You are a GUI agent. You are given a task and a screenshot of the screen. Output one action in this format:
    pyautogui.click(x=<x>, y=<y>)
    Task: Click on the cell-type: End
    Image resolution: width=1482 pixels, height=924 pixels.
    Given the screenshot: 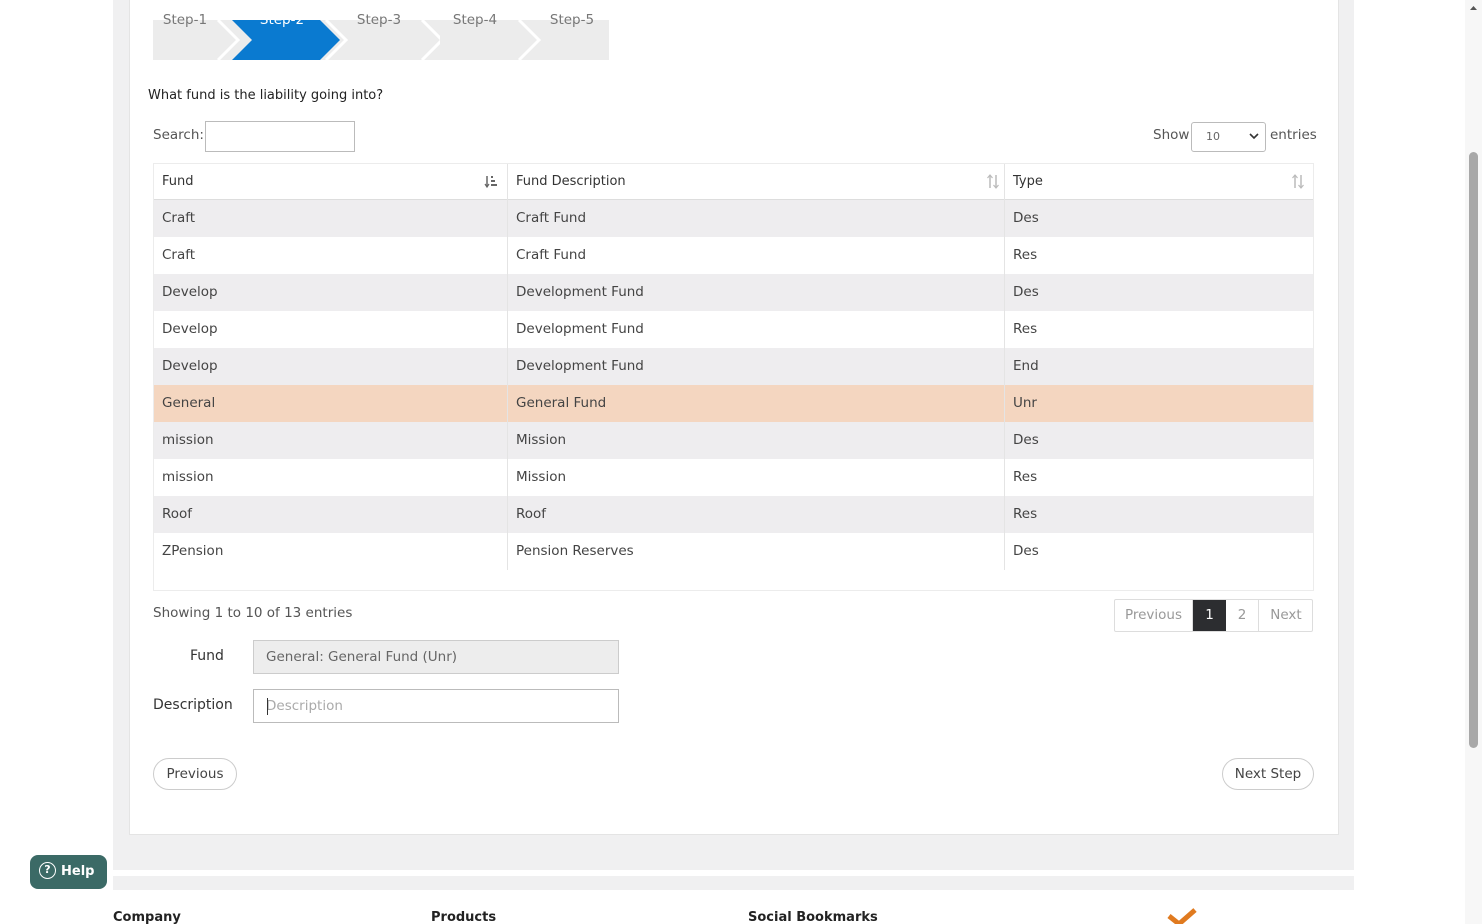 What is the action you would take?
    pyautogui.click(x=1026, y=366)
    